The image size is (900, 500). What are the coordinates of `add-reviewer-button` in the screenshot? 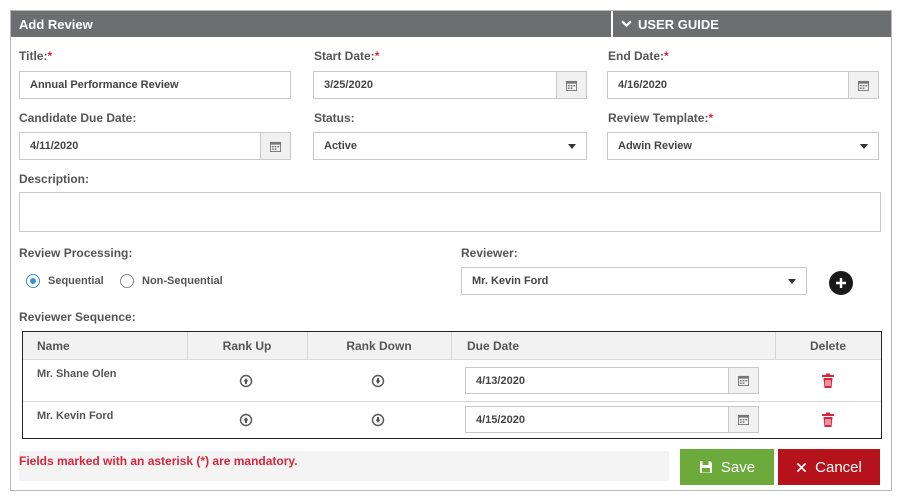 It's located at (841, 283).